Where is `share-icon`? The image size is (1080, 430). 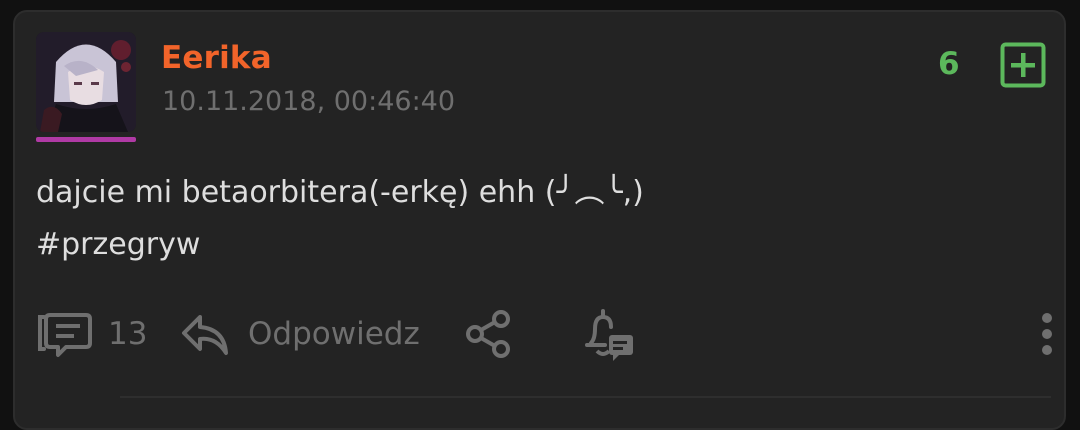 share-icon is located at coordinates (488, 334).